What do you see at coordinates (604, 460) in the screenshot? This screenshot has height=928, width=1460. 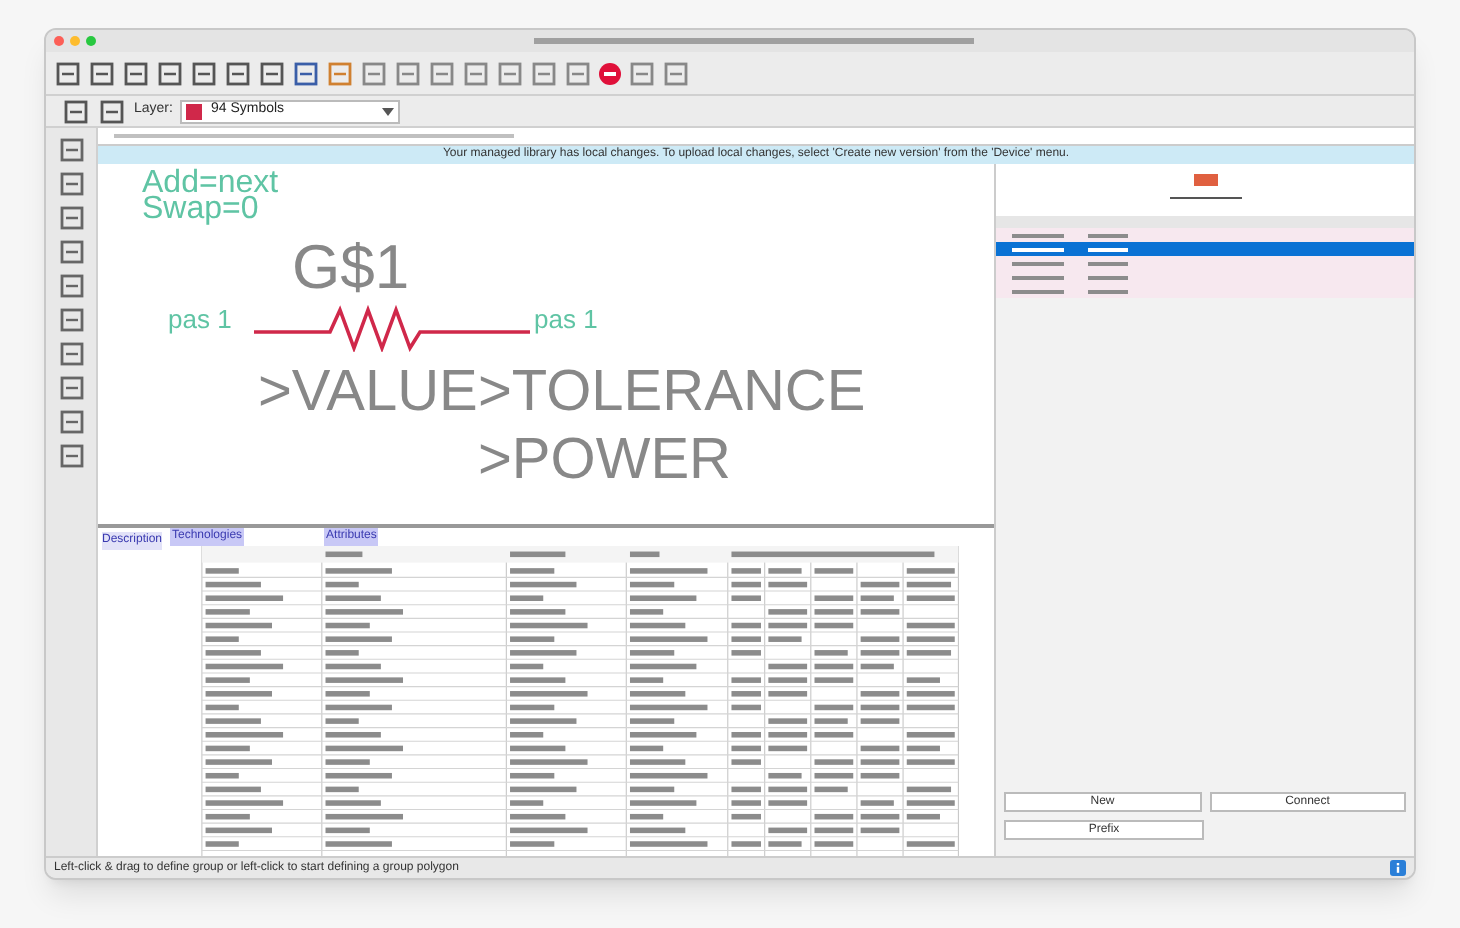 I see `power-label: >POWER` at bounding box center [604, 460].